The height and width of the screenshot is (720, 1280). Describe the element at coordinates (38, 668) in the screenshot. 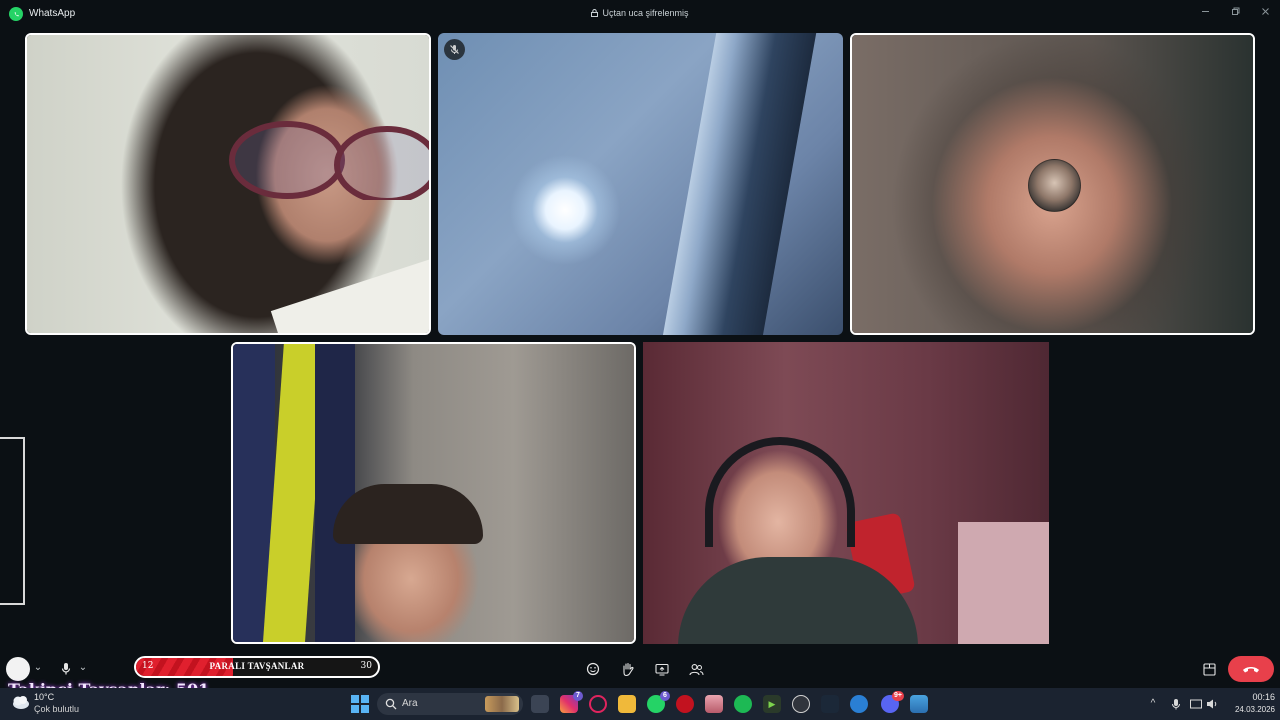

I see `camera-options-chevron-icon: ⌄` at that location.